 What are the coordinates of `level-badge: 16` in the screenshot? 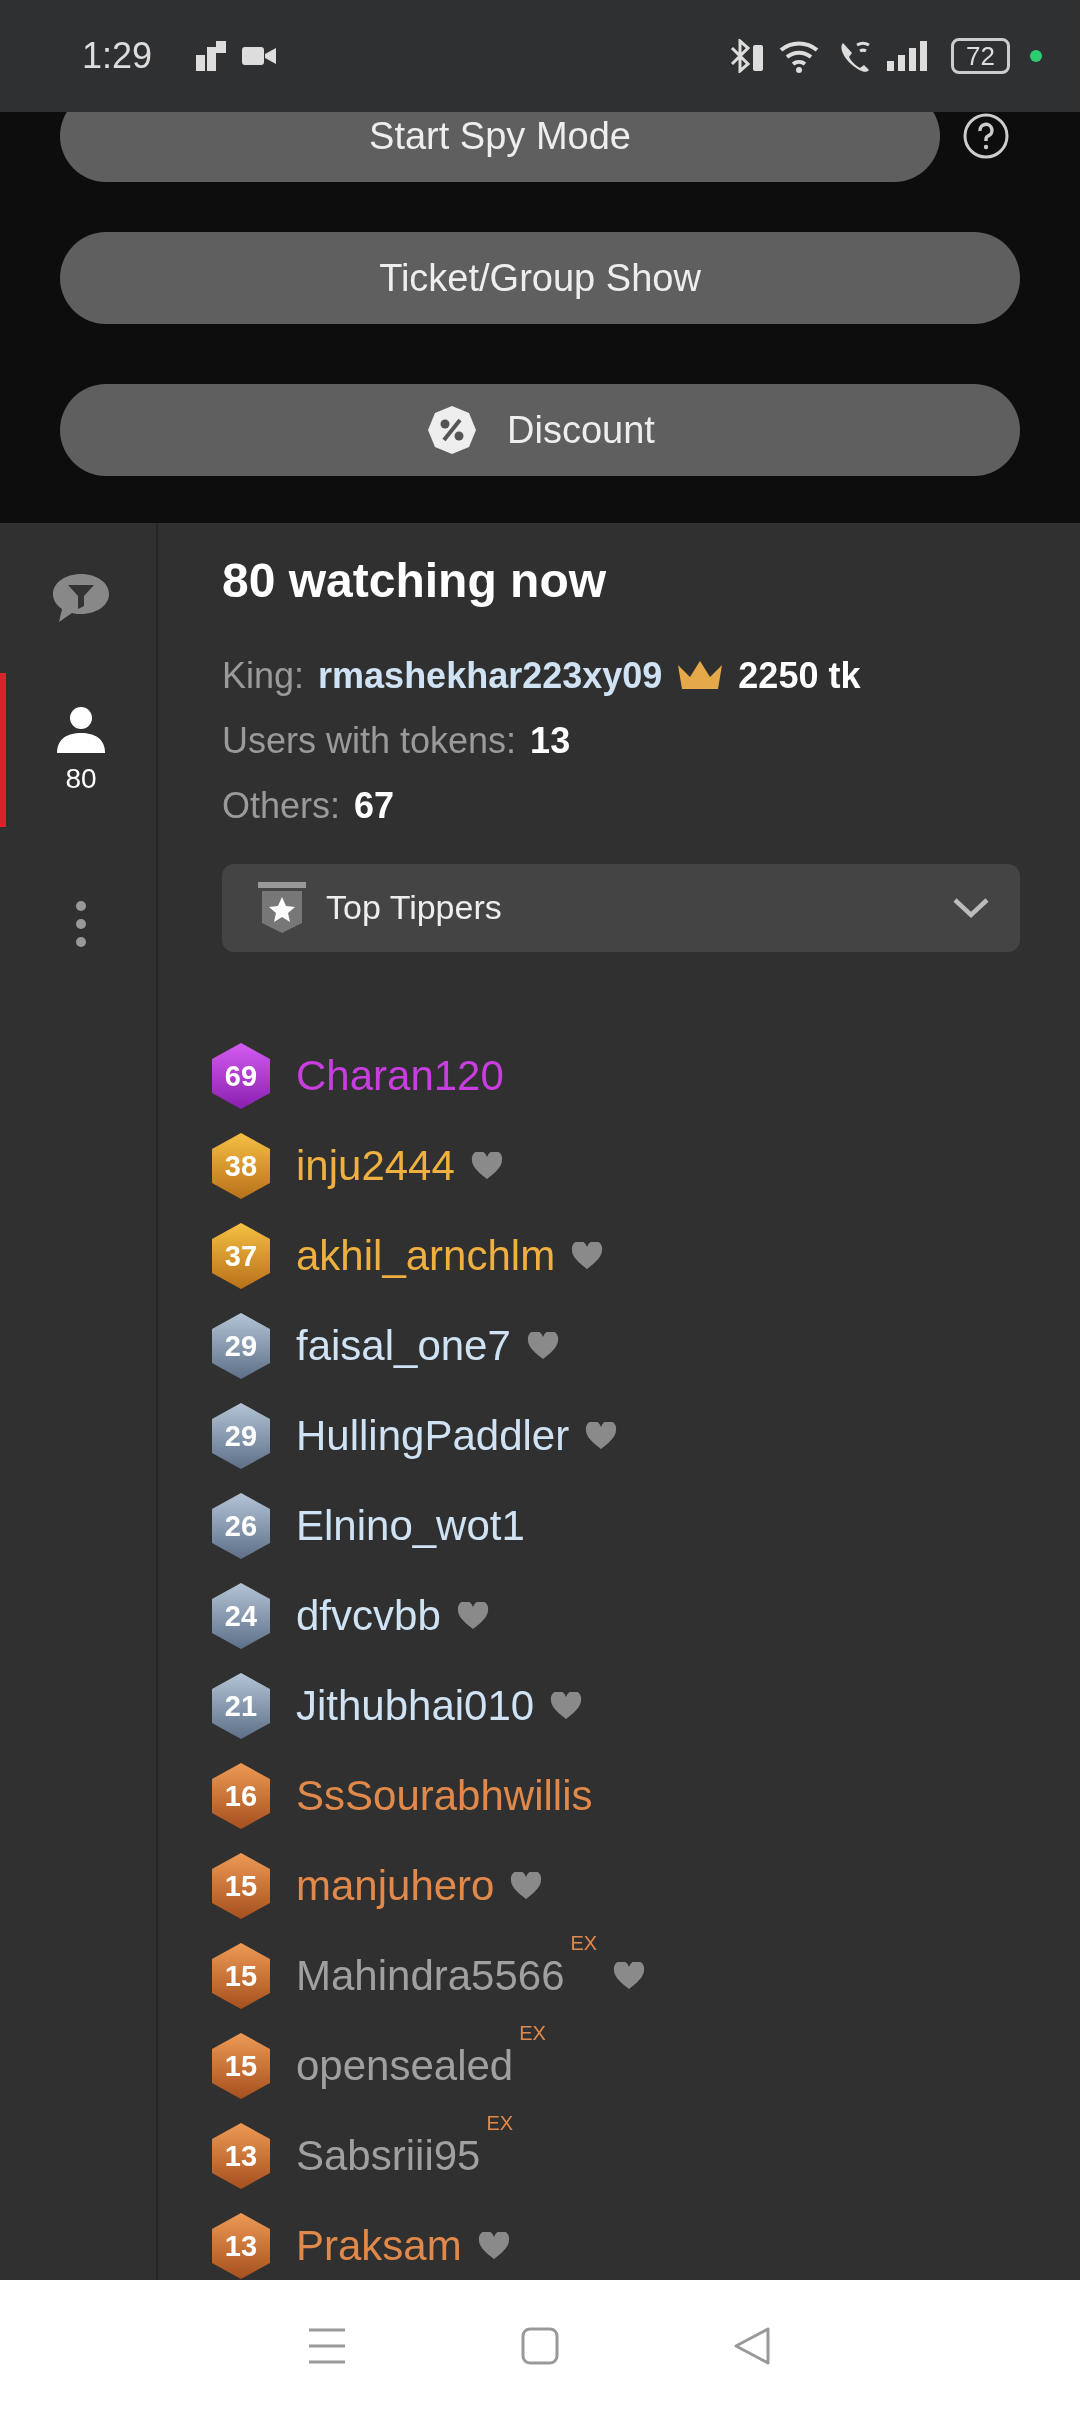 It's located at (241, 1796).